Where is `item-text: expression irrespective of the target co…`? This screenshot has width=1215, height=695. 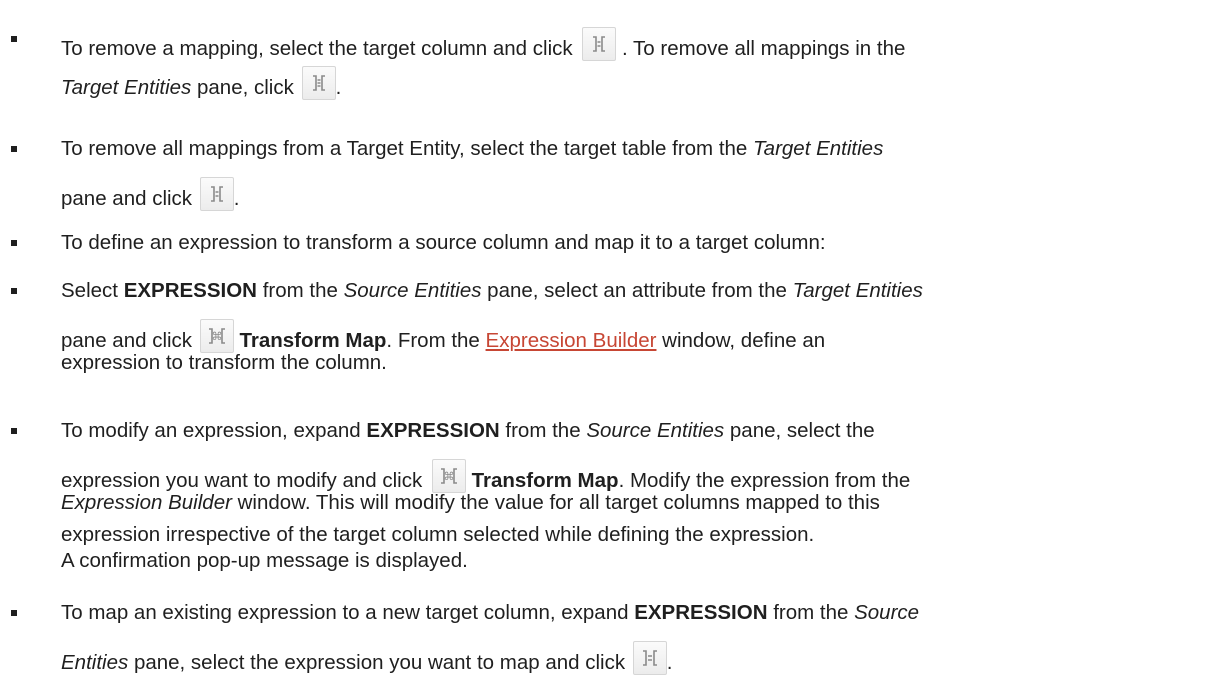 item-text: expression irrespective of the target co… is located at coordinates (438, 534).